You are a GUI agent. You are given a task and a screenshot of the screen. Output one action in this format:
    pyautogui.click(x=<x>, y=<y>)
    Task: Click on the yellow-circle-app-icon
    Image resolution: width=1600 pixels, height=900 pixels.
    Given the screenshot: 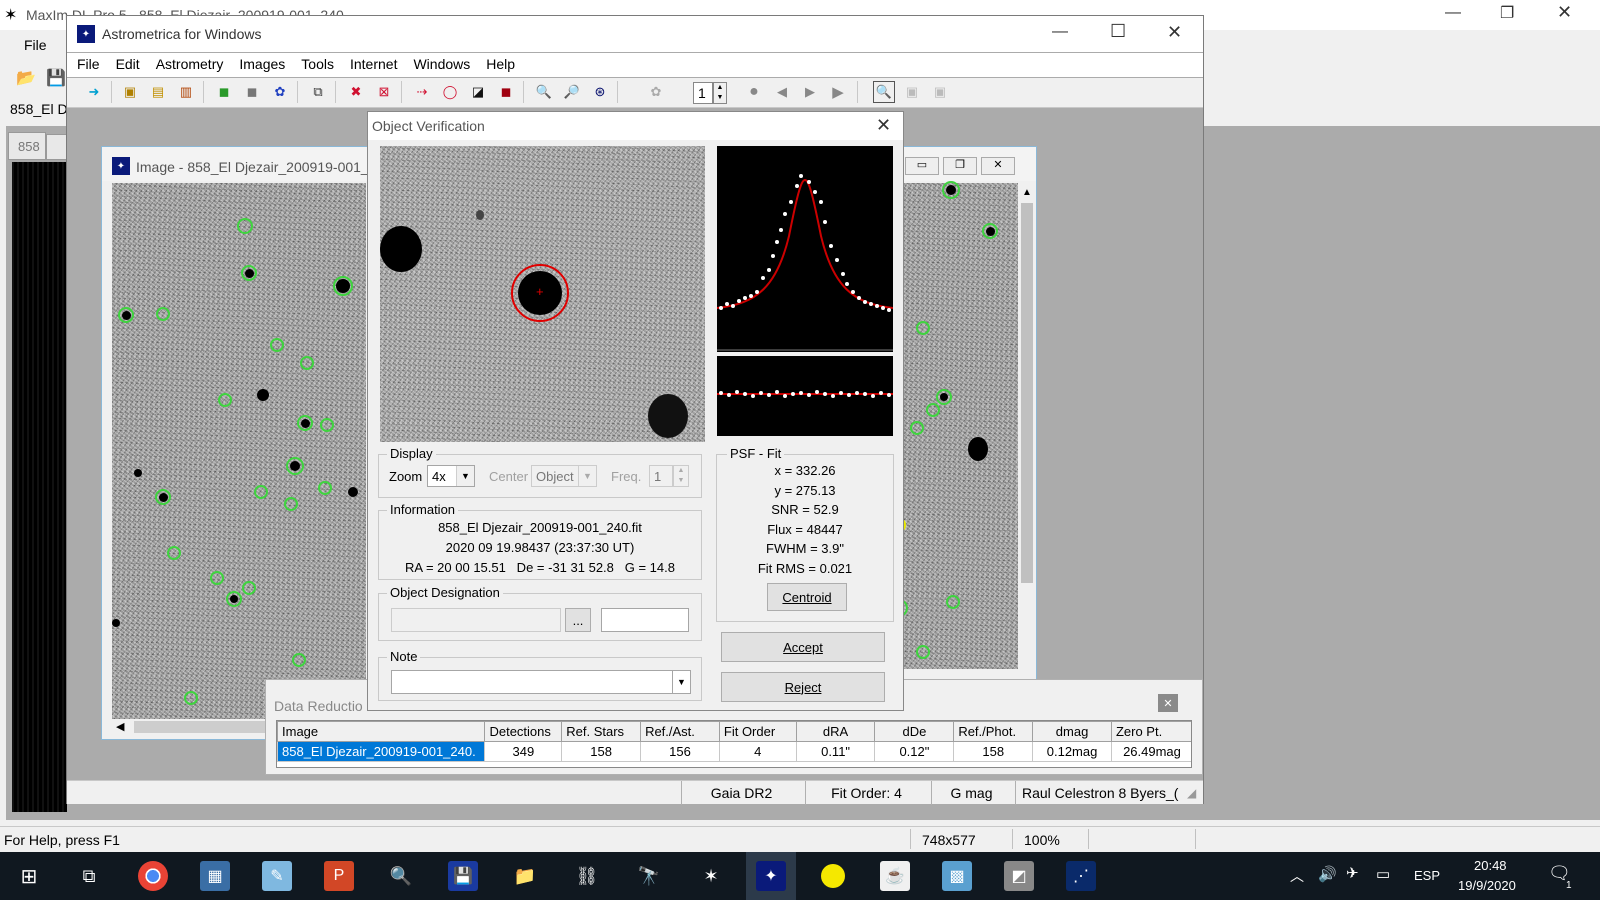 What is the action you would take?
    pyautogui.click(x=833, y=876)
    